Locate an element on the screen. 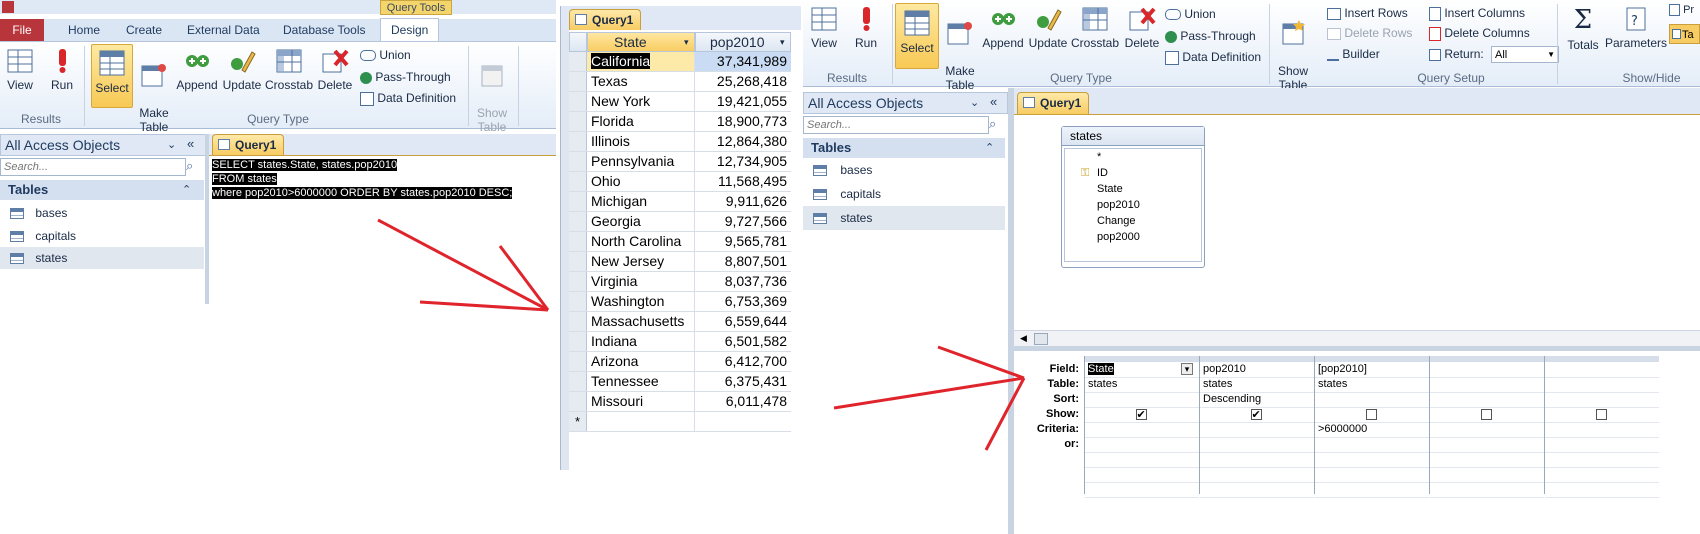 Image resolution: width=1700 pixels, height=534 pixels. arrow-sql-to-datasheet is located at coordinates (463, 265).